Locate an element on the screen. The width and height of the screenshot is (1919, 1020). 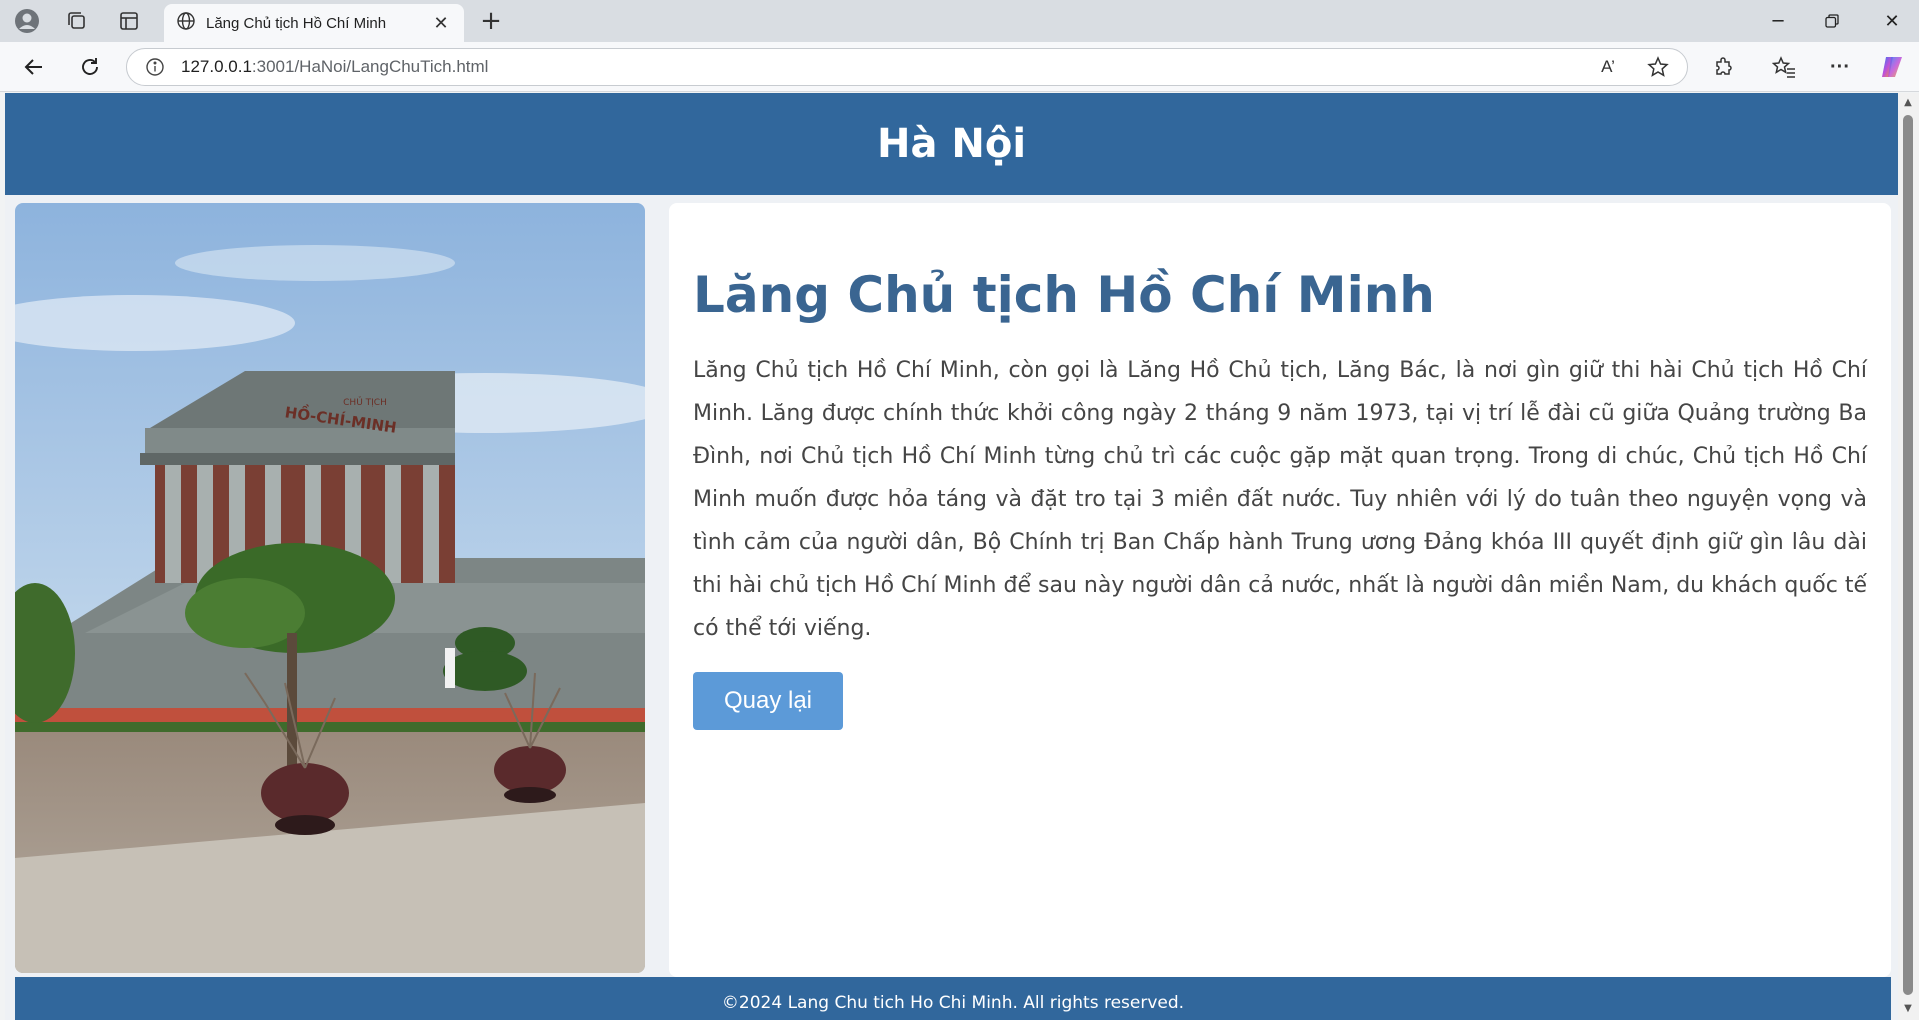
page-scrollbar: ▲ ▼ is located at coordinates (1908, 556).